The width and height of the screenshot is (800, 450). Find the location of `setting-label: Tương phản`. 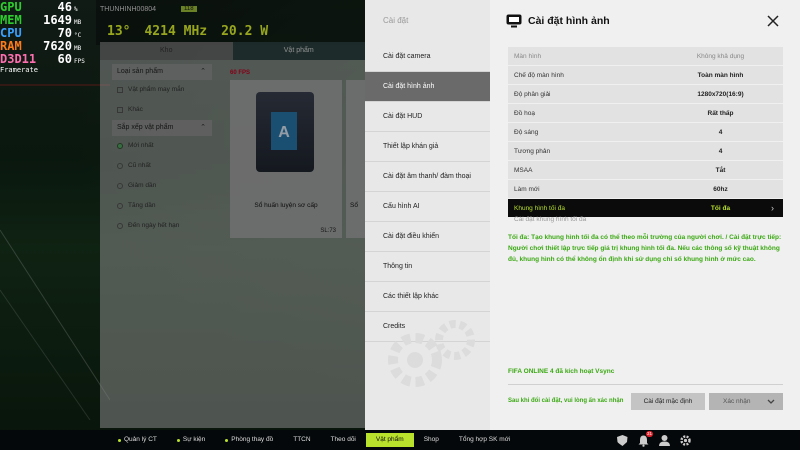

setting-label: Tương phản is located at coordinates (532, 151).